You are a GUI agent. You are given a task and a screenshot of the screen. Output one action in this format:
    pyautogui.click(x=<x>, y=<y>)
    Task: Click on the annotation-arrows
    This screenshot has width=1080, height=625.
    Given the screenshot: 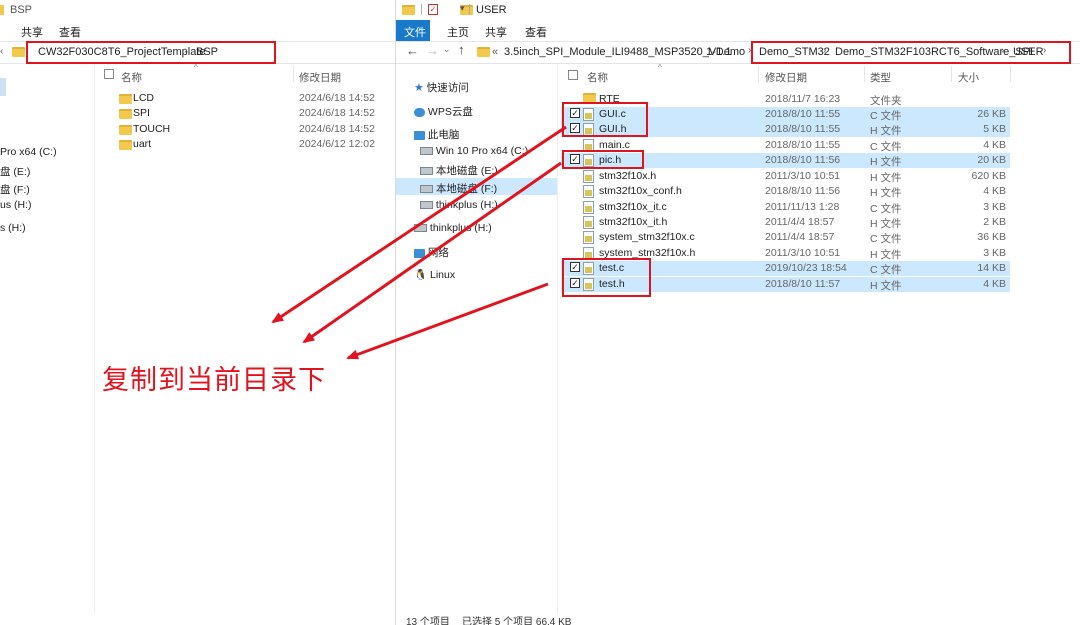 What is the action you would take?
    pyautogui.click(x=419, y=242)
    